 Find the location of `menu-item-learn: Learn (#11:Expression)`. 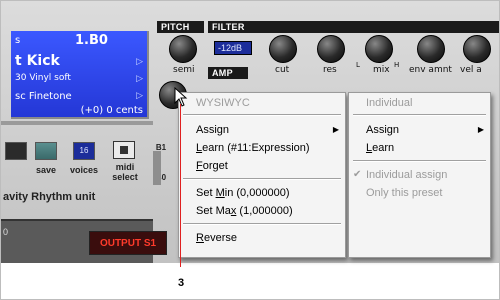

menu-item-learn: Learn (#11:Expression) is located at coordinates (262, 148).